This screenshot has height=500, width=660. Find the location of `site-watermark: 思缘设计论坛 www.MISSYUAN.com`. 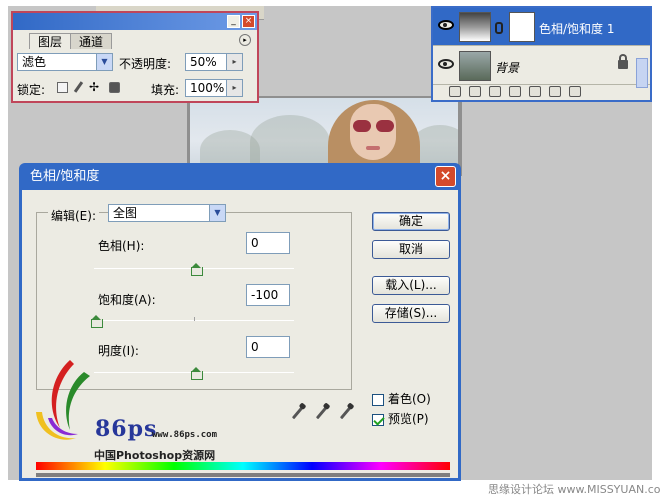

site-watermark: 思缘设计论坛 www.MISSYUAN.com is located at coordinates (574, 489).